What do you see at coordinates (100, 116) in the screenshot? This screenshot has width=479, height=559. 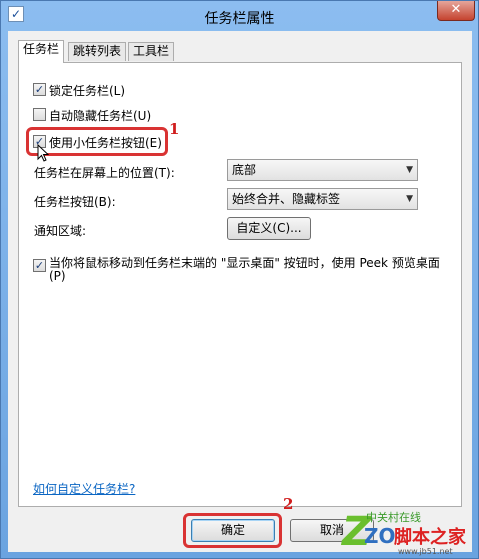 I see `auto-hide-label: 自动隐藏任务栏(U)` at bounding box center [100, 116].